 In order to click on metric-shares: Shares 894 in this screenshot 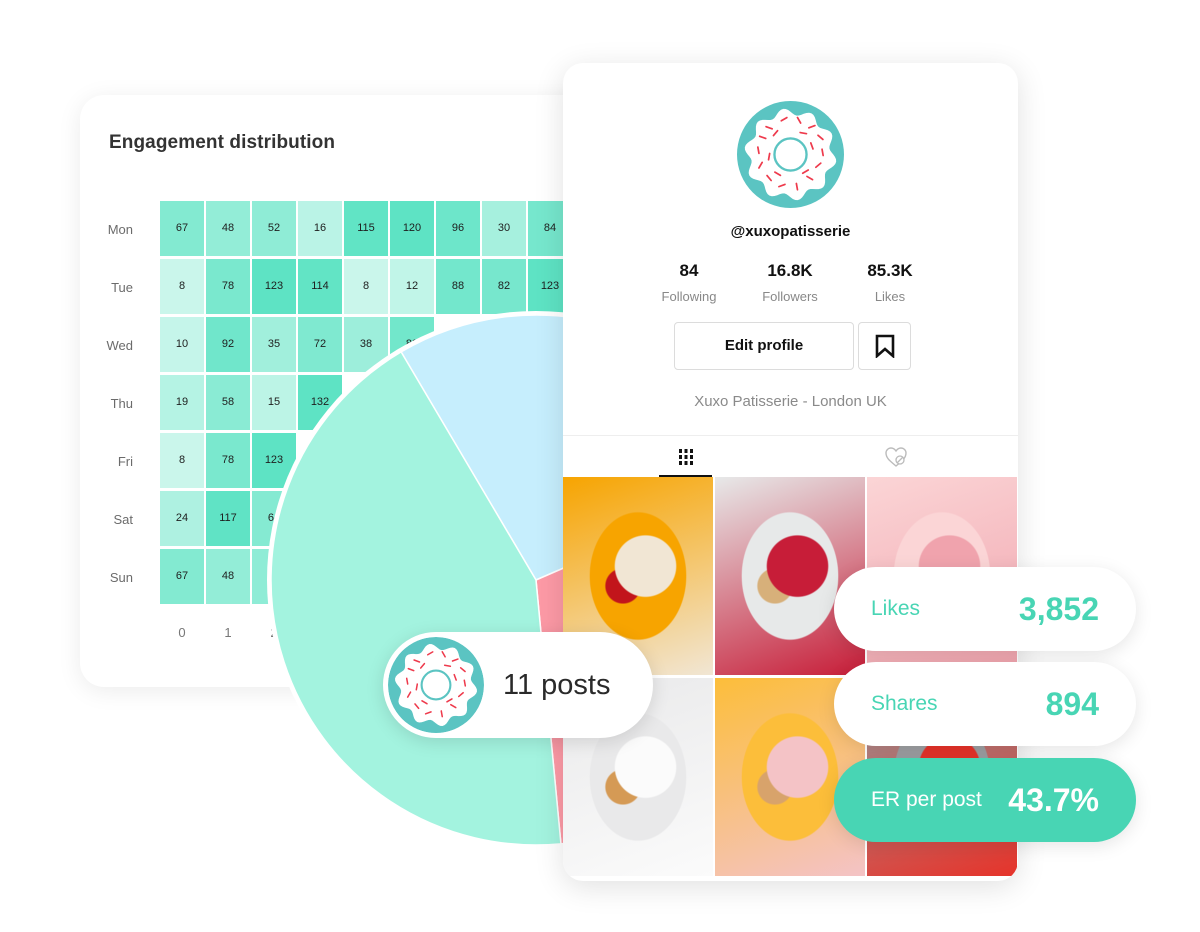, I will do `click(985, 704)`.